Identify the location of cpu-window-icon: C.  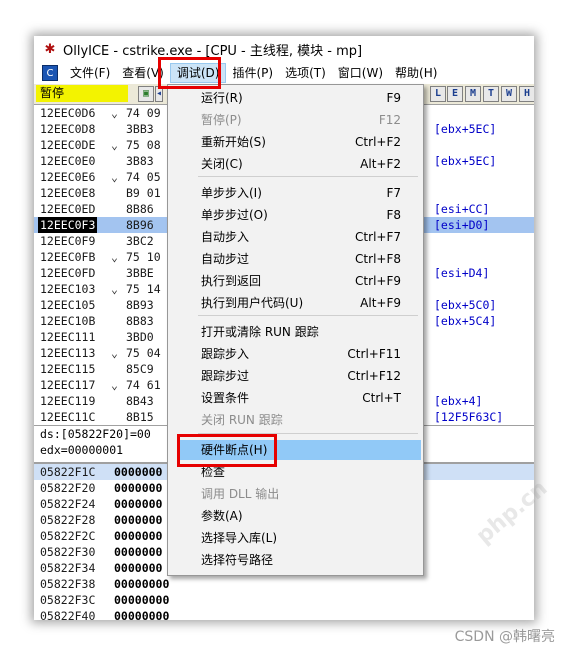
(50, 73).